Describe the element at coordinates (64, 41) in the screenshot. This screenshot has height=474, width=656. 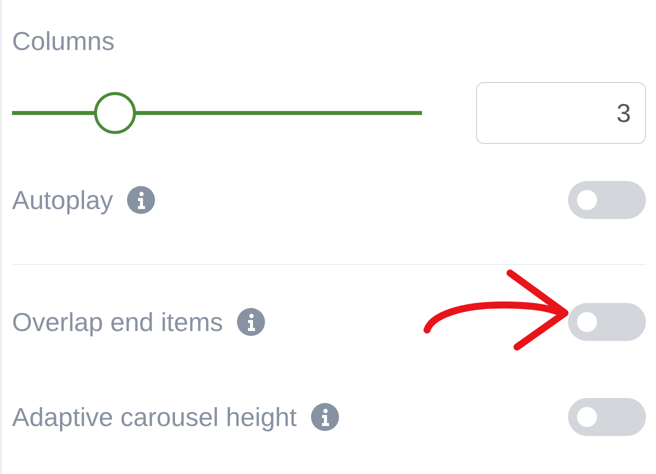
I see `columns-label: Columns` at that location.